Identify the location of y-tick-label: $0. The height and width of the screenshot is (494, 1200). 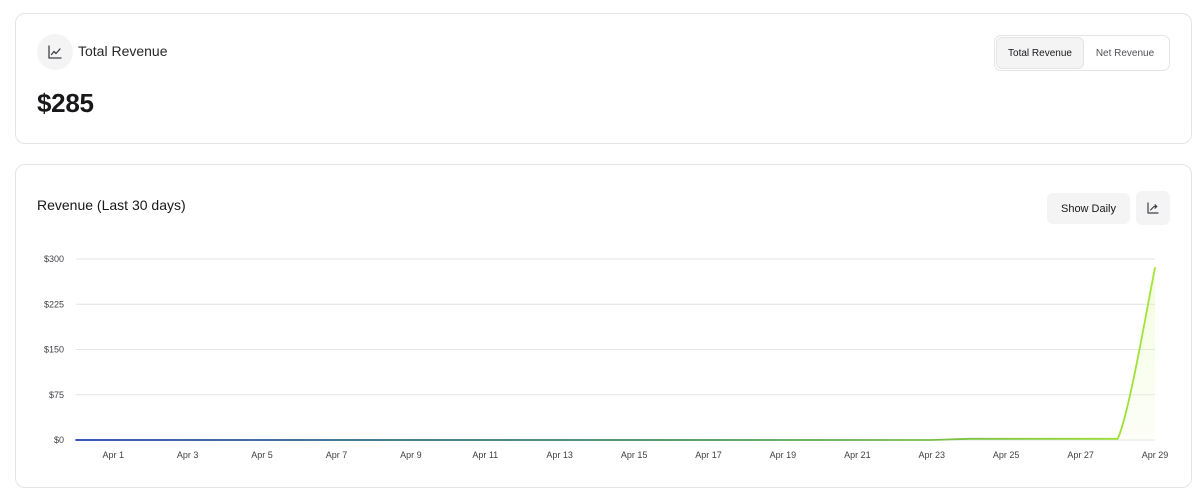
(59, 440).